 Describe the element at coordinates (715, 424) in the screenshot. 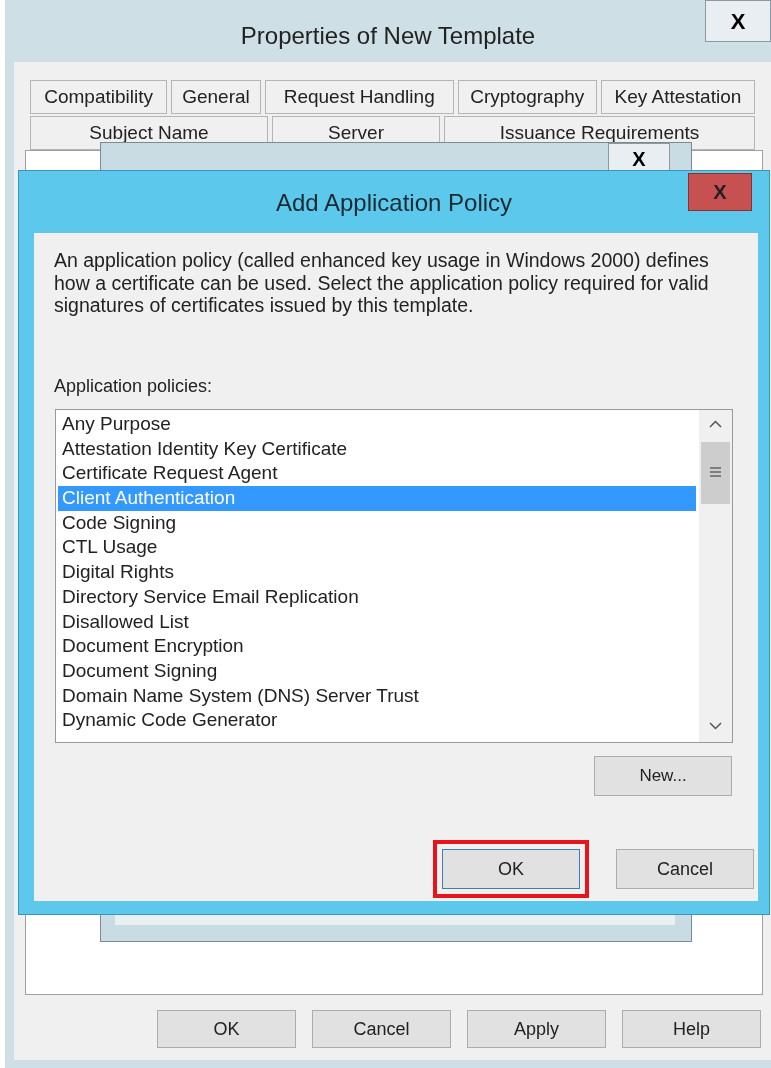

I see `scroll-up-icon` at that location.